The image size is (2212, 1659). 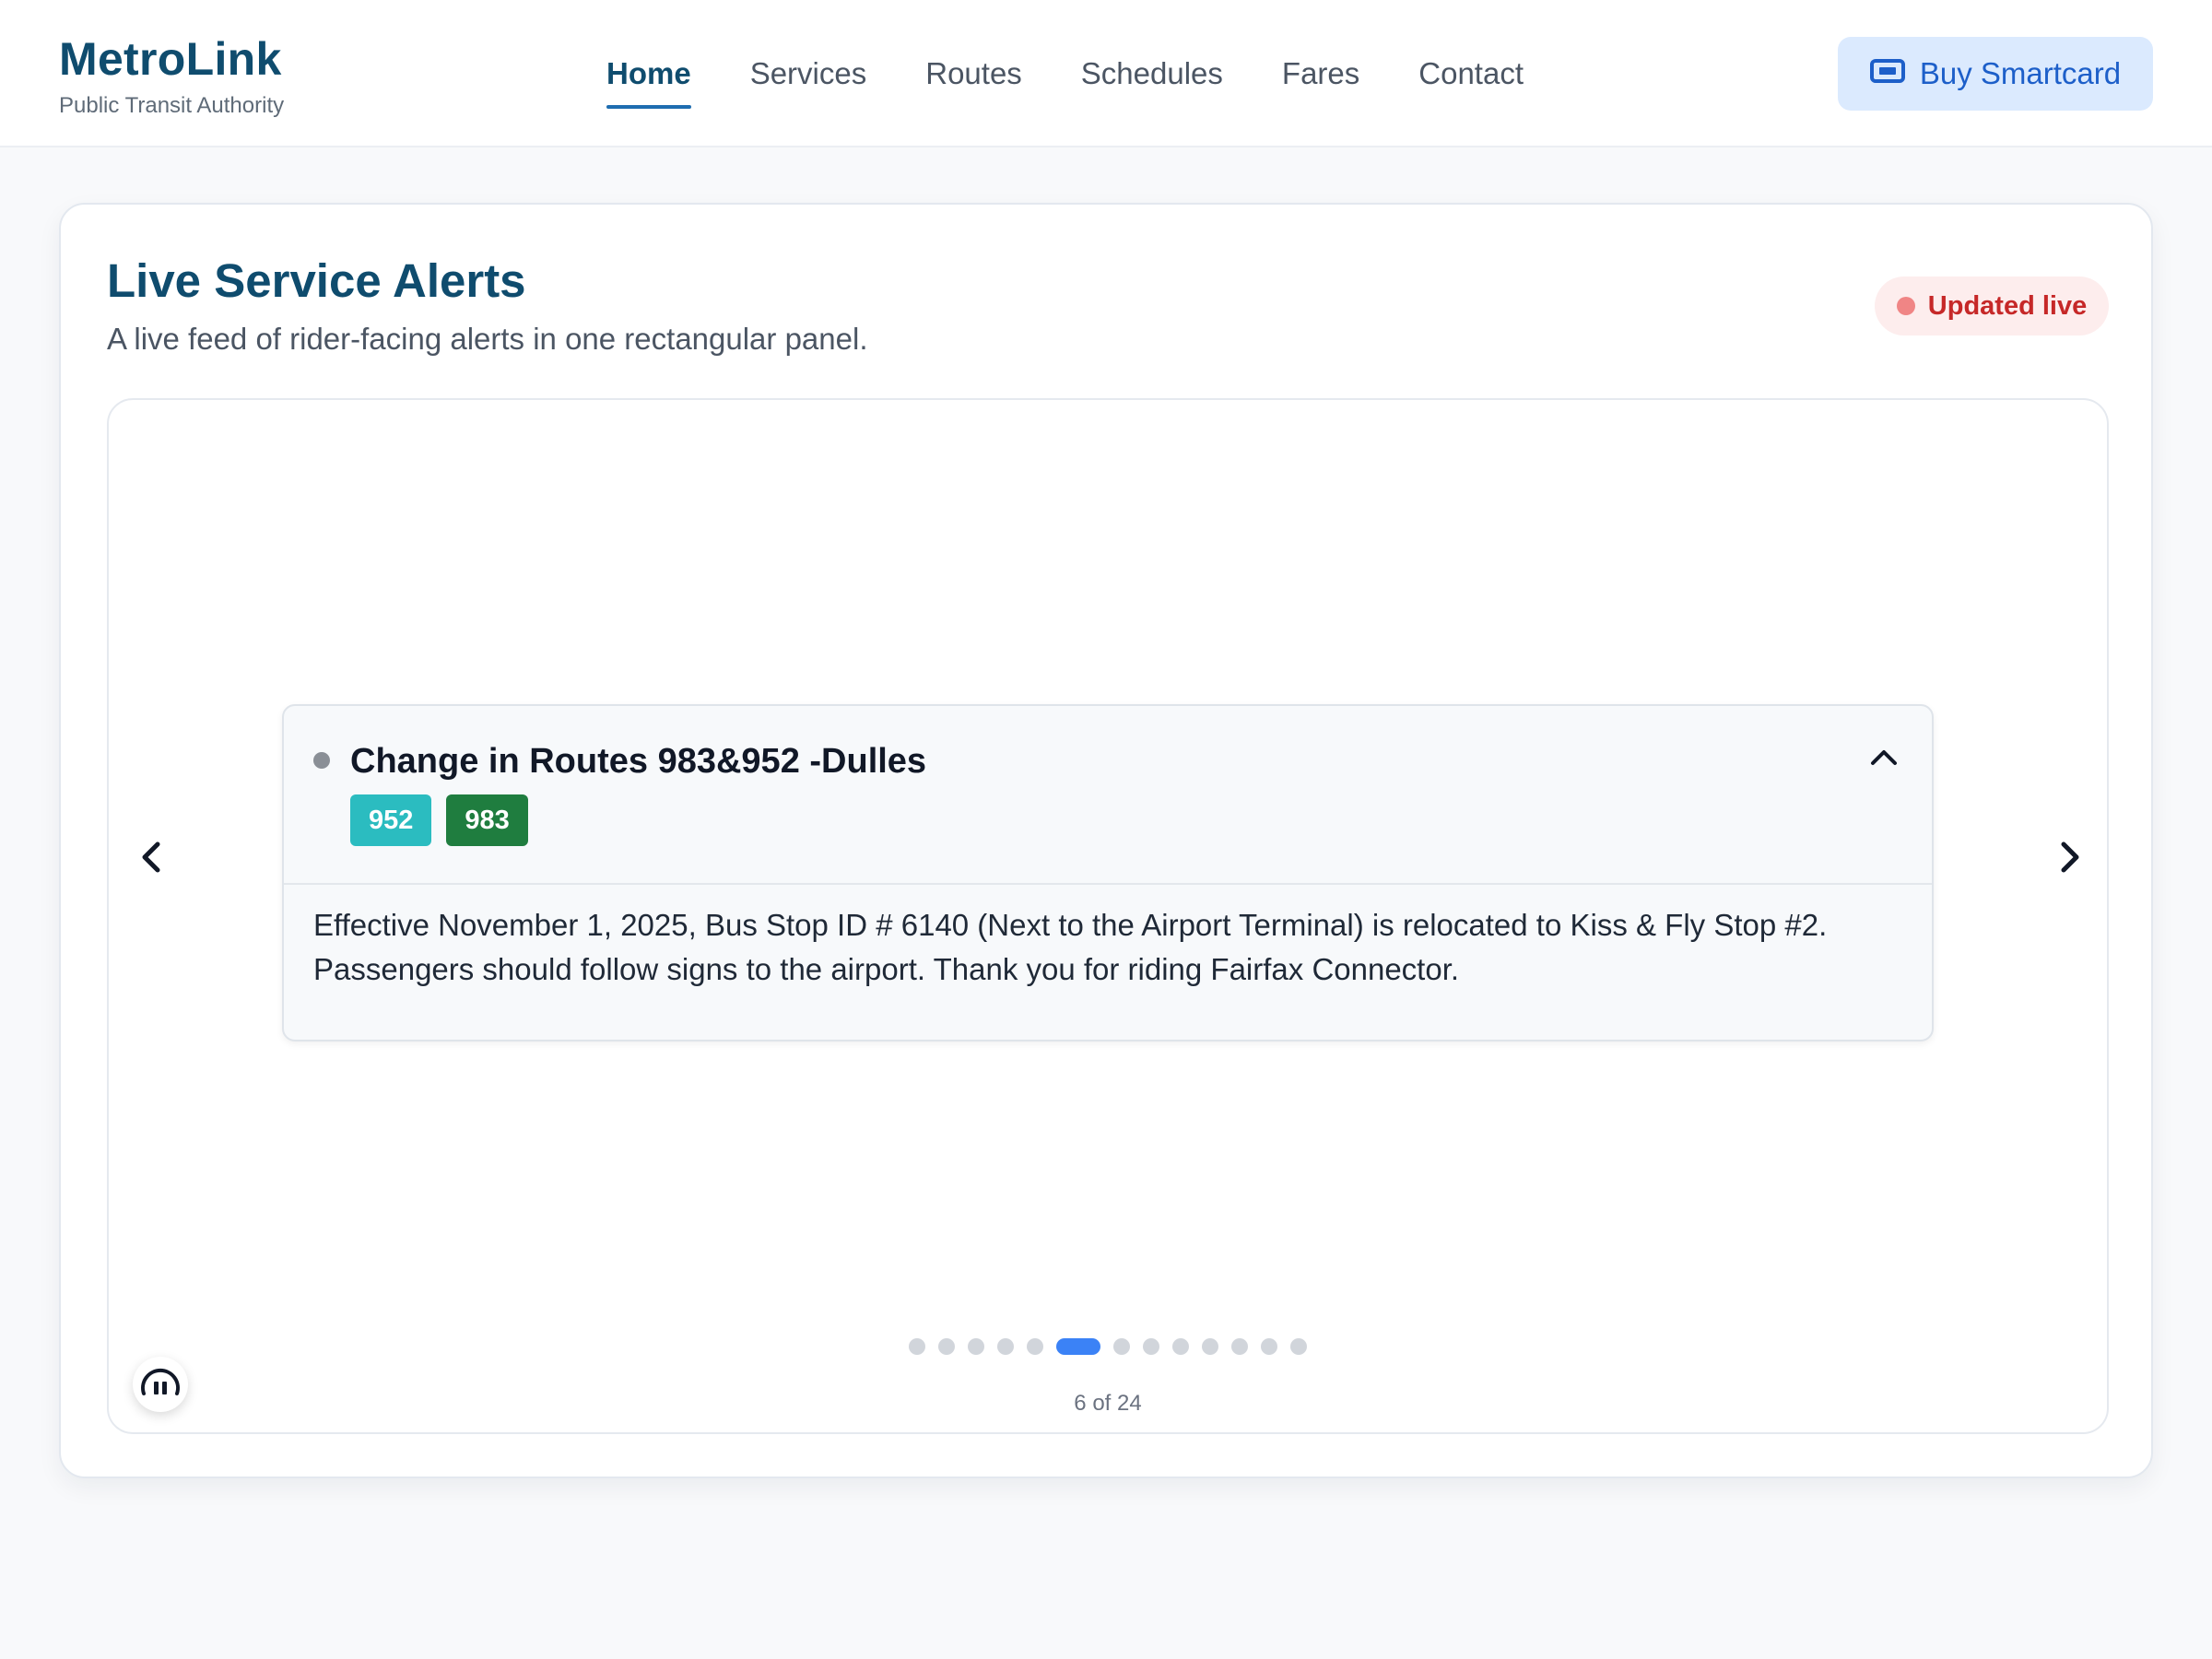 I want to click on nav-item-fares: Fares, so click(x=1320, y=73).